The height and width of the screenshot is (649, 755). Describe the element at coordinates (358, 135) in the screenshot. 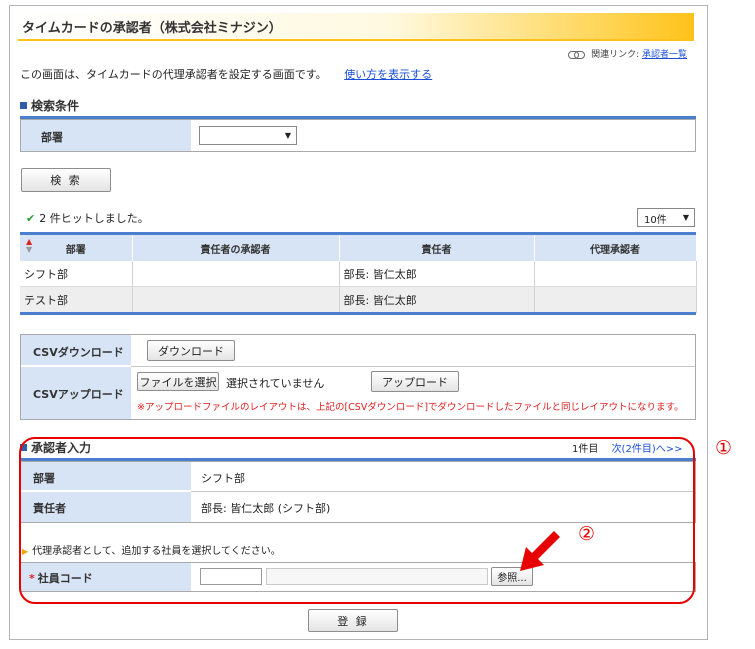

I see `search-condition-box: 部署 ▼` at that location.